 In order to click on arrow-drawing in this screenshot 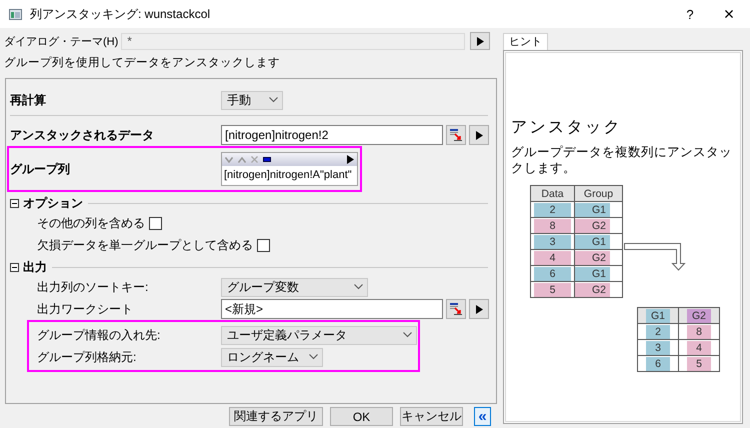, I will do `click(655, 257)`.